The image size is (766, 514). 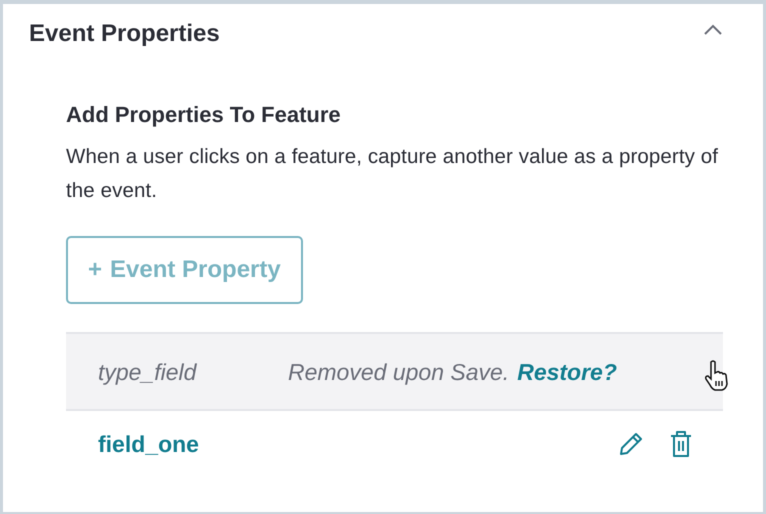 What do you see at coordinates (204, 115) in the screenshot?
I see `section-heading: Add Properties To Feature` at bounding box center [204, 115].